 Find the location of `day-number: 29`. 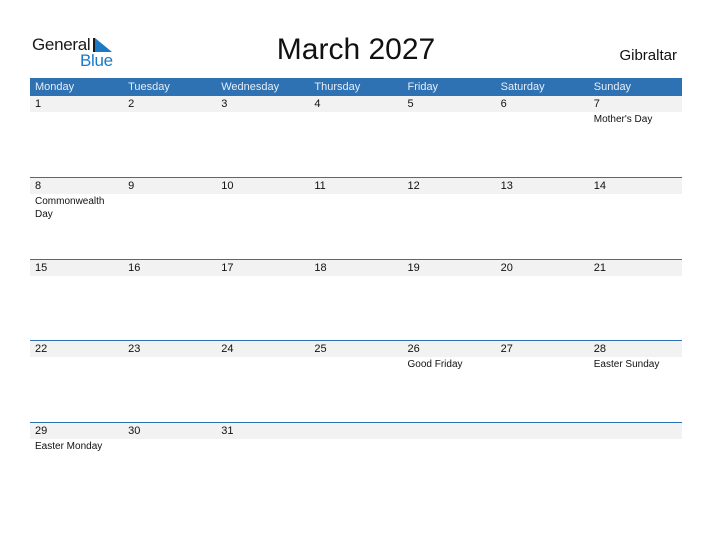

day-number: 29 is located at coordinates (41, 430).